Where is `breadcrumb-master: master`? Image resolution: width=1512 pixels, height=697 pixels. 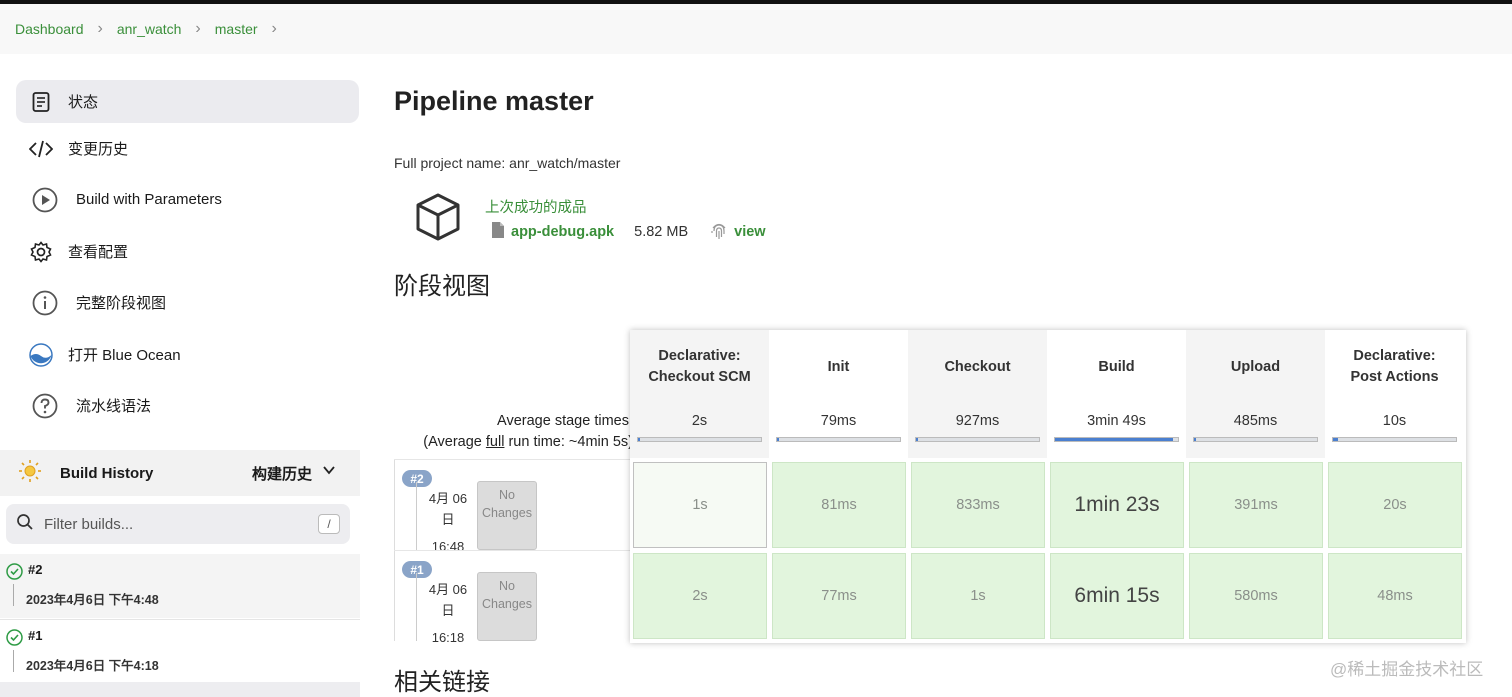
breadcrumb-master: master is located at coordinates (236, 29).